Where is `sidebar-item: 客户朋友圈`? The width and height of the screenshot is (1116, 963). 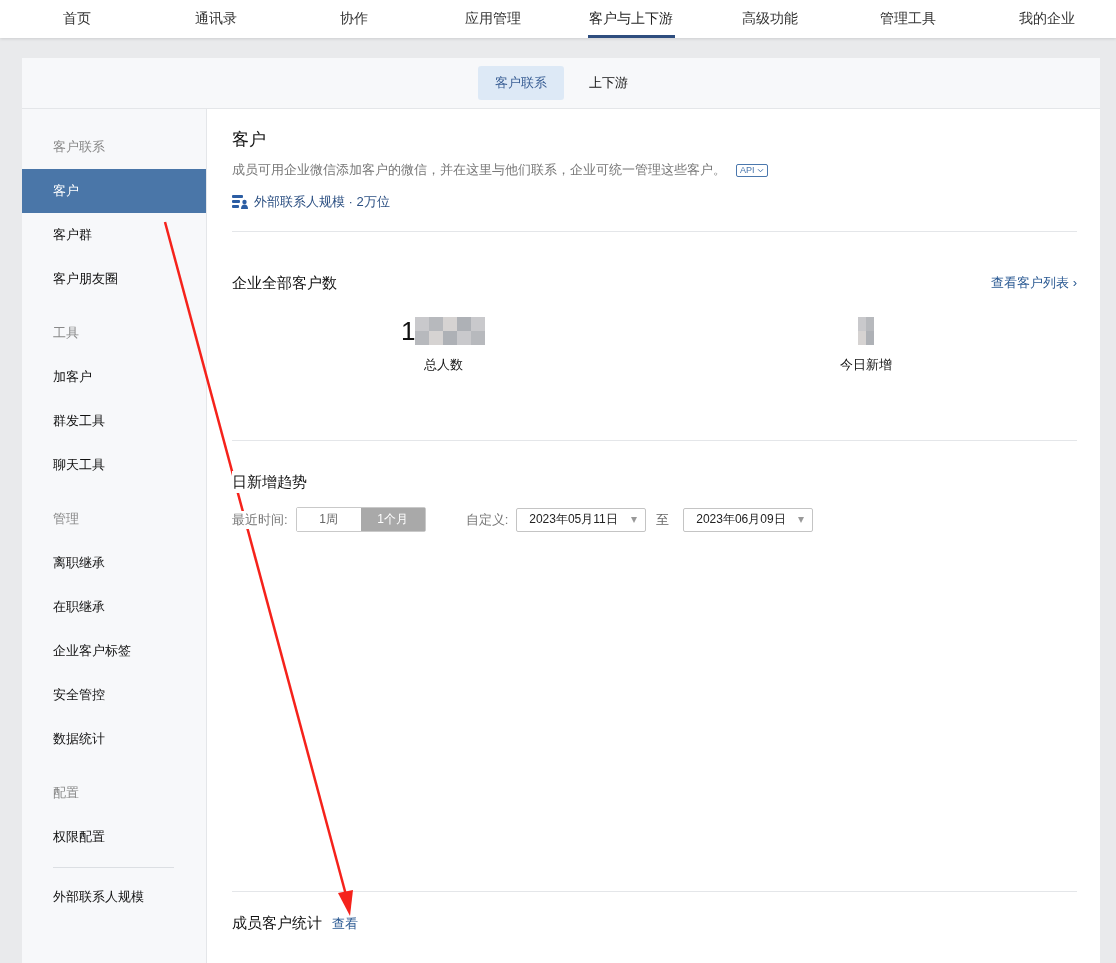 sidebar-item: 客户朋友圈 is located at coordinates (114, 279).